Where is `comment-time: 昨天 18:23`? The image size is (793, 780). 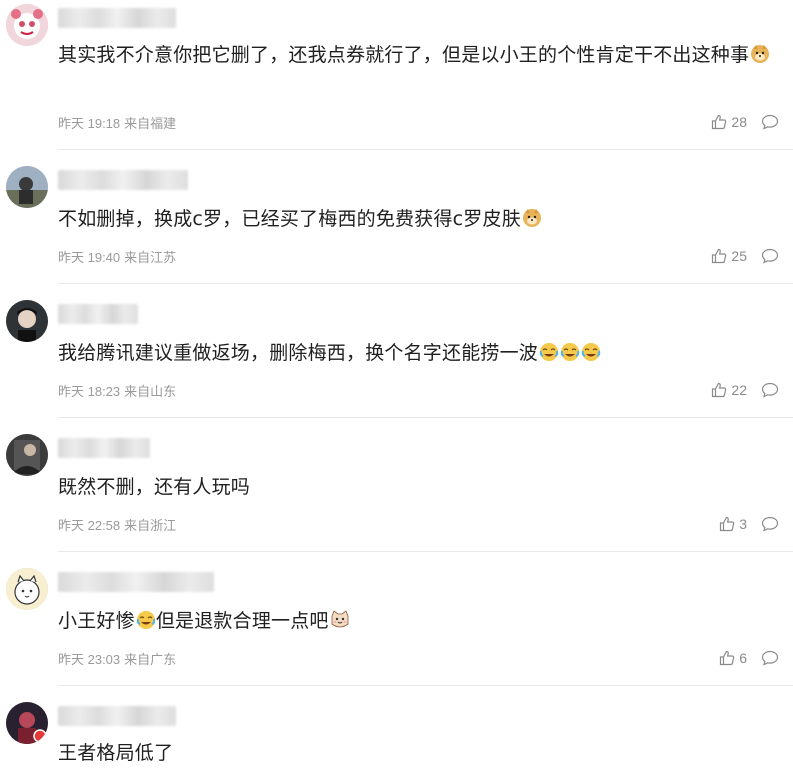 comment-time: 昨天 18:23 is located at coordinates (89, 391).